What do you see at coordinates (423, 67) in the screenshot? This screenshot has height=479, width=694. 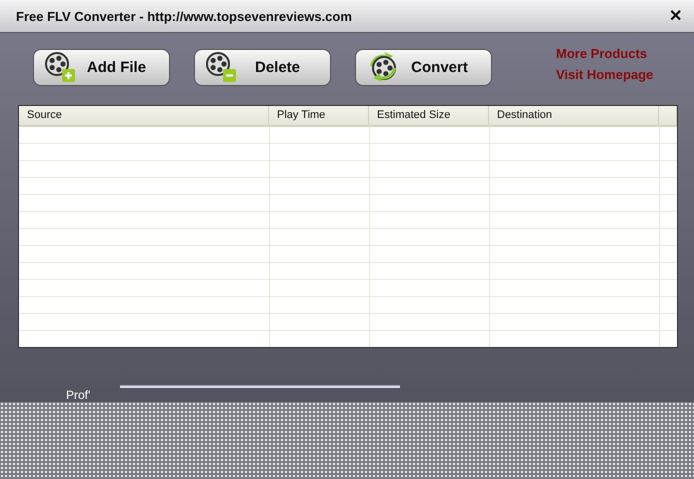 I see `convert-button: Convert` at bounding box center [423, 67].